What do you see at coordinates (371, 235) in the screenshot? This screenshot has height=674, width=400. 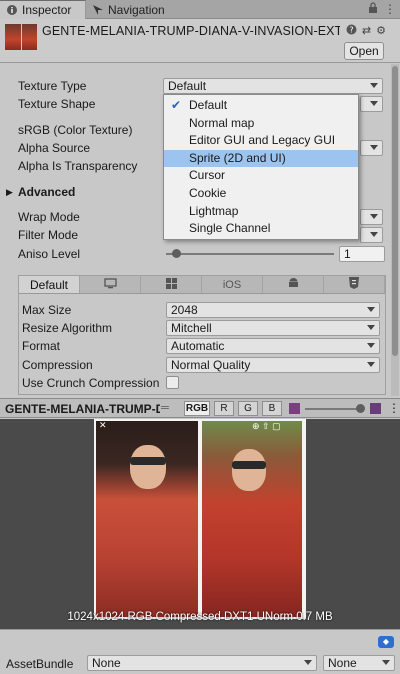 I see `filter-mode-dropdown` at bounding box center [371, 235].